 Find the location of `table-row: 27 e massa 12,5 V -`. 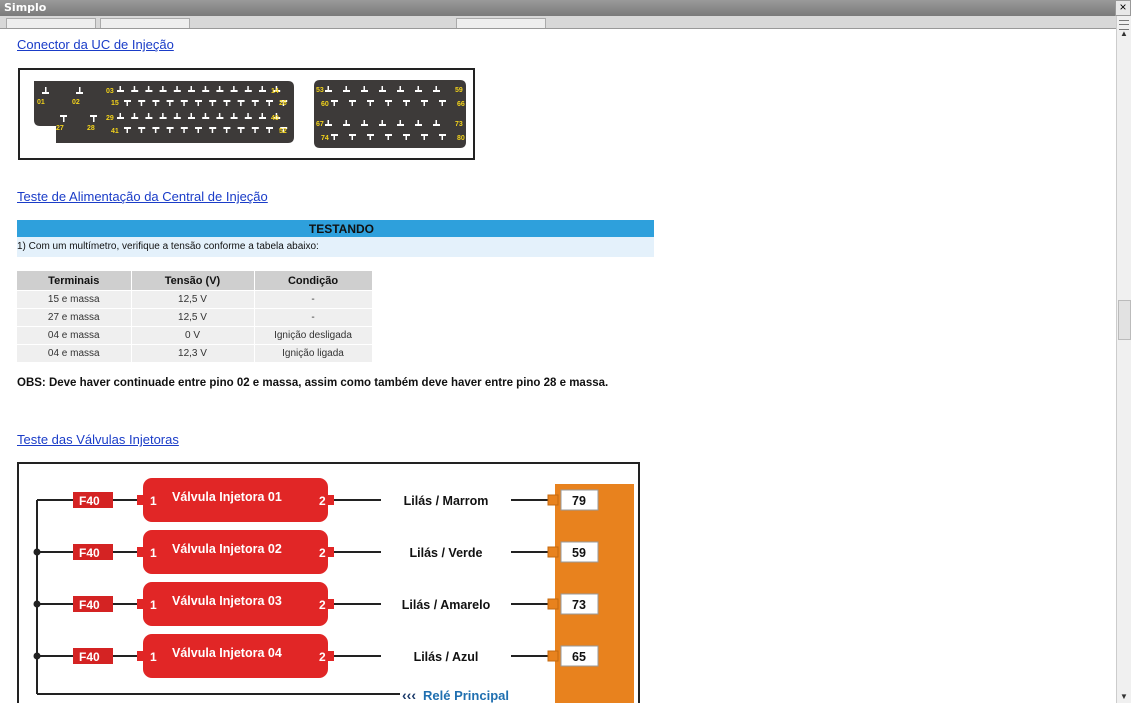

table-row: 27 e massa 12,5 V - is located at coordinates (195, 317).